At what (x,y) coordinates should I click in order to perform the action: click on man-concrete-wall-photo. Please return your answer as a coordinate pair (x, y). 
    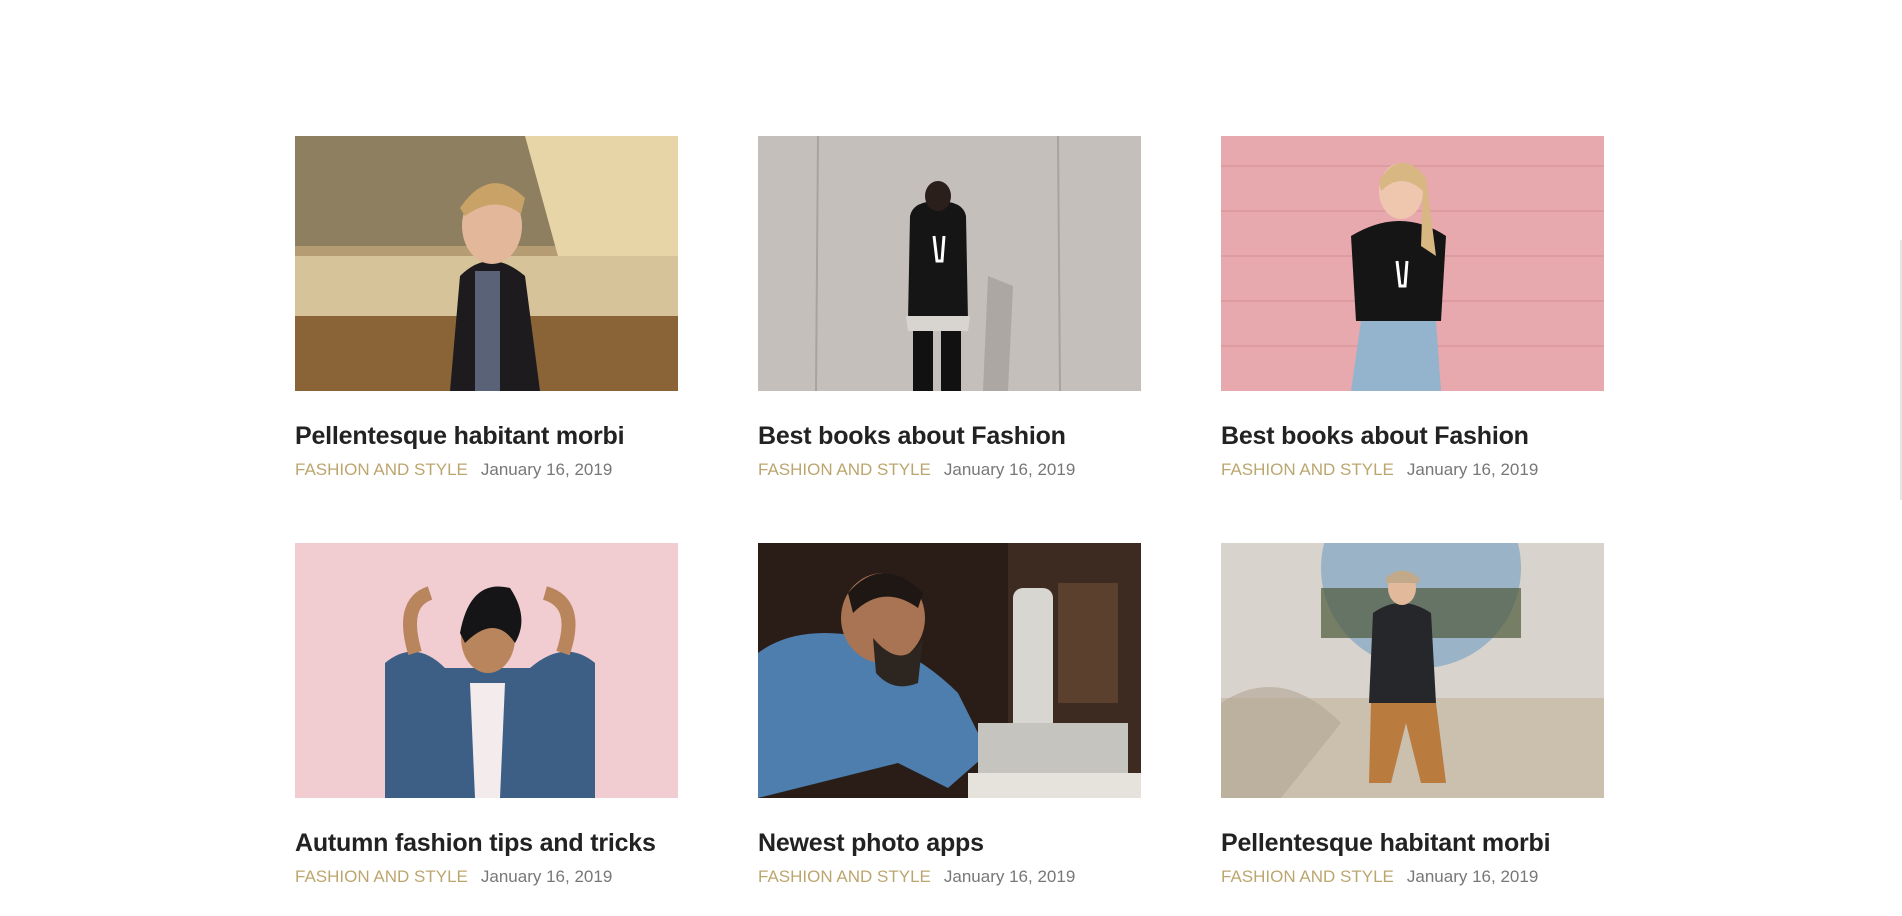
    Looking at the image, I should click on (949, 263).